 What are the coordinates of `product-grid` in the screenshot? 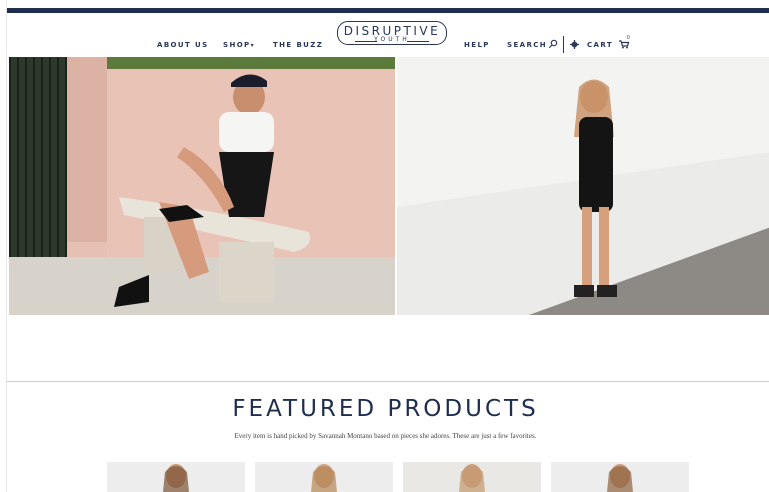 It's located at (399, 477).